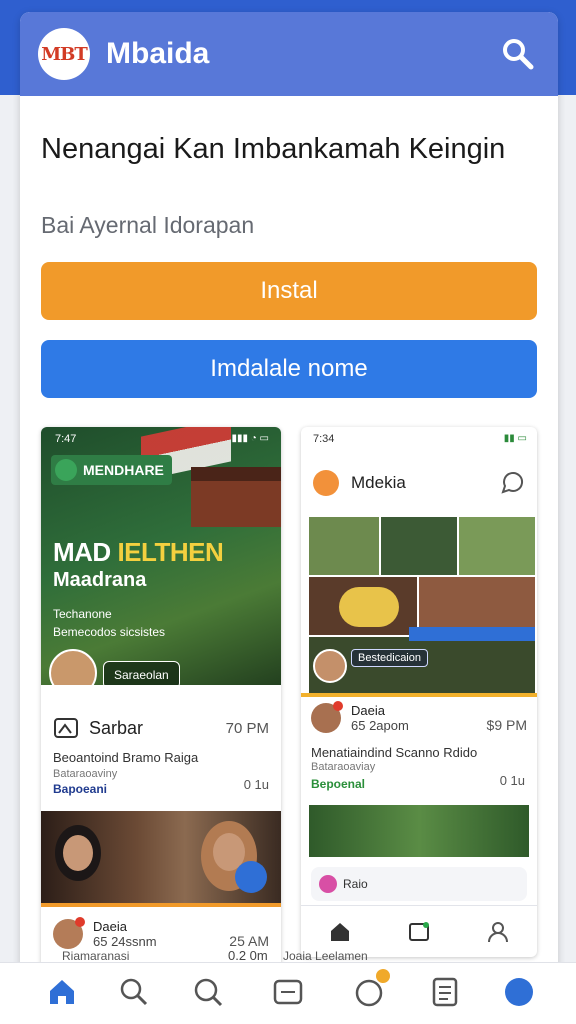 Image resolution: width=576 pixels, height=1024 pixels. Describe the element at coordinates (394, 752) in the screenshot. I see `meta-title: Menatiaindind Scanno Rdido` at that location.